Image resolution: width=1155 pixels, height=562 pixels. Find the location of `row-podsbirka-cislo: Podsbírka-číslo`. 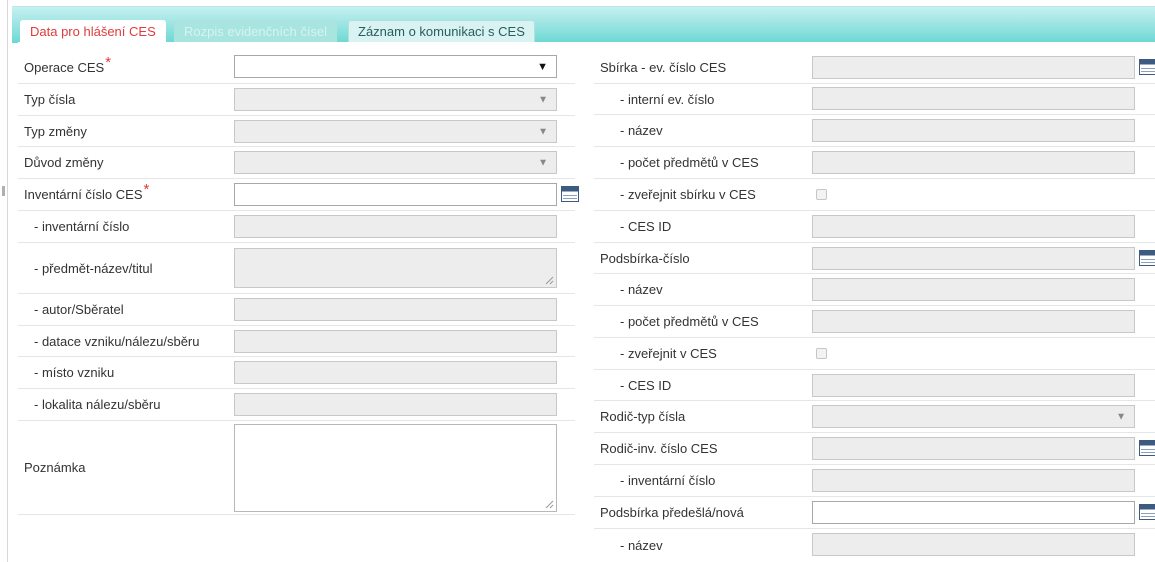

row-podsbirka-cislo: Podsbírka-číslo is located at coordinates (874, 258).